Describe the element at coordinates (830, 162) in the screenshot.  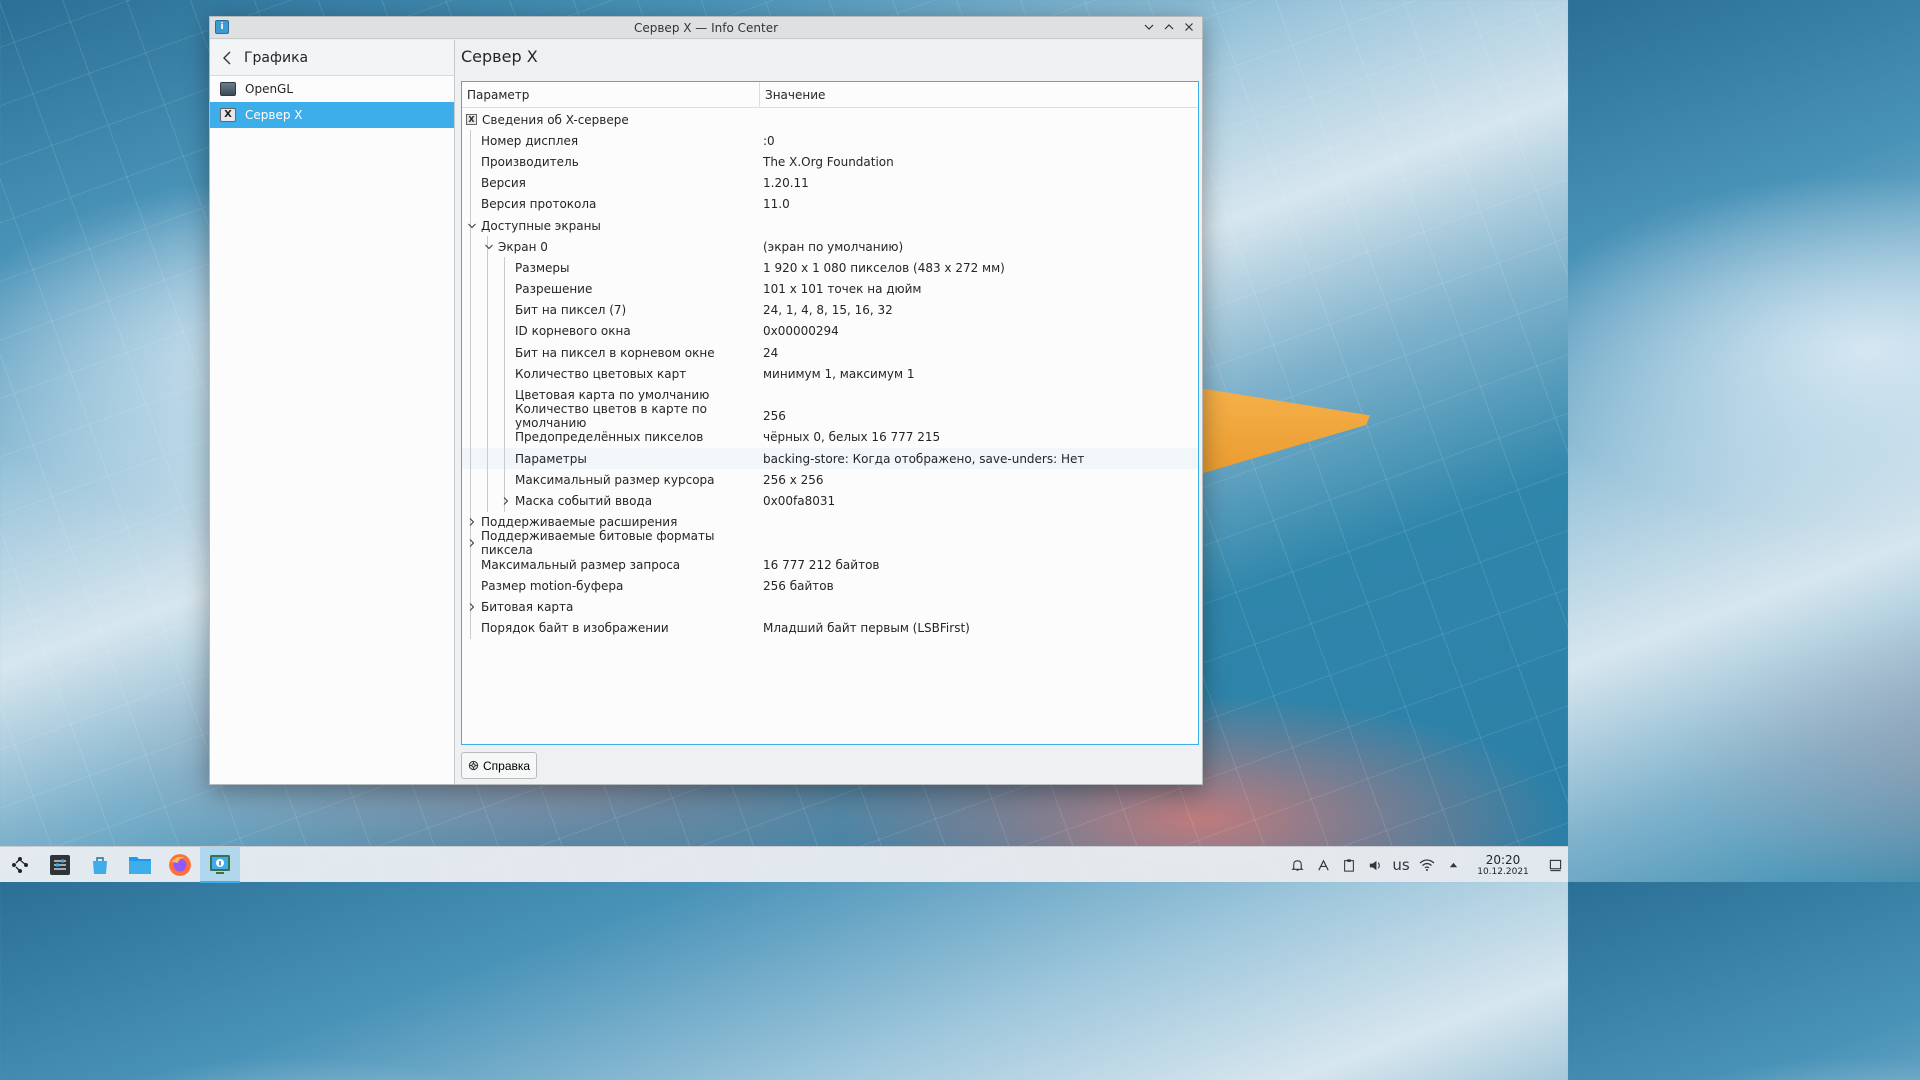
I see `tree-row: Производитель The X.Org Foundation` at that location.